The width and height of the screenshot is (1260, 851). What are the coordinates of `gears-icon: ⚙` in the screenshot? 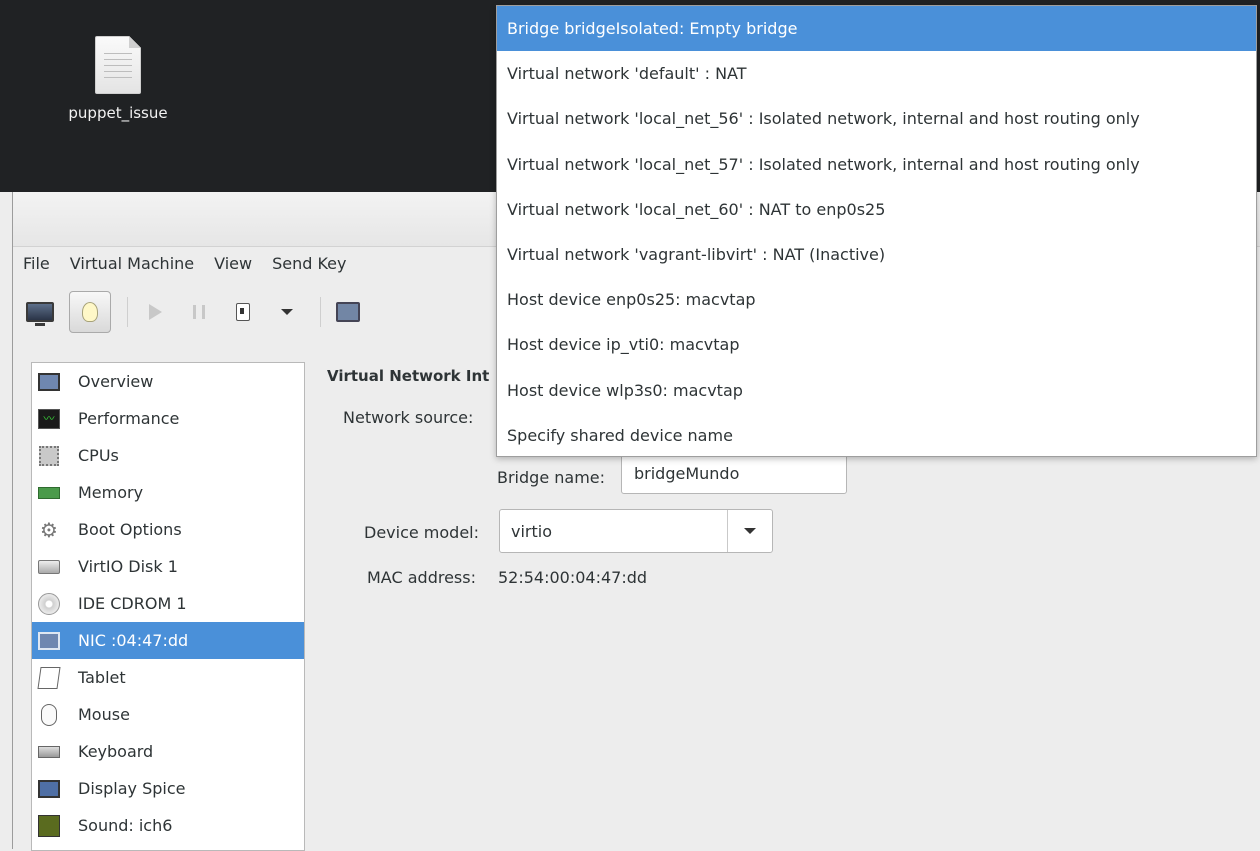 It's located at (49, 529).